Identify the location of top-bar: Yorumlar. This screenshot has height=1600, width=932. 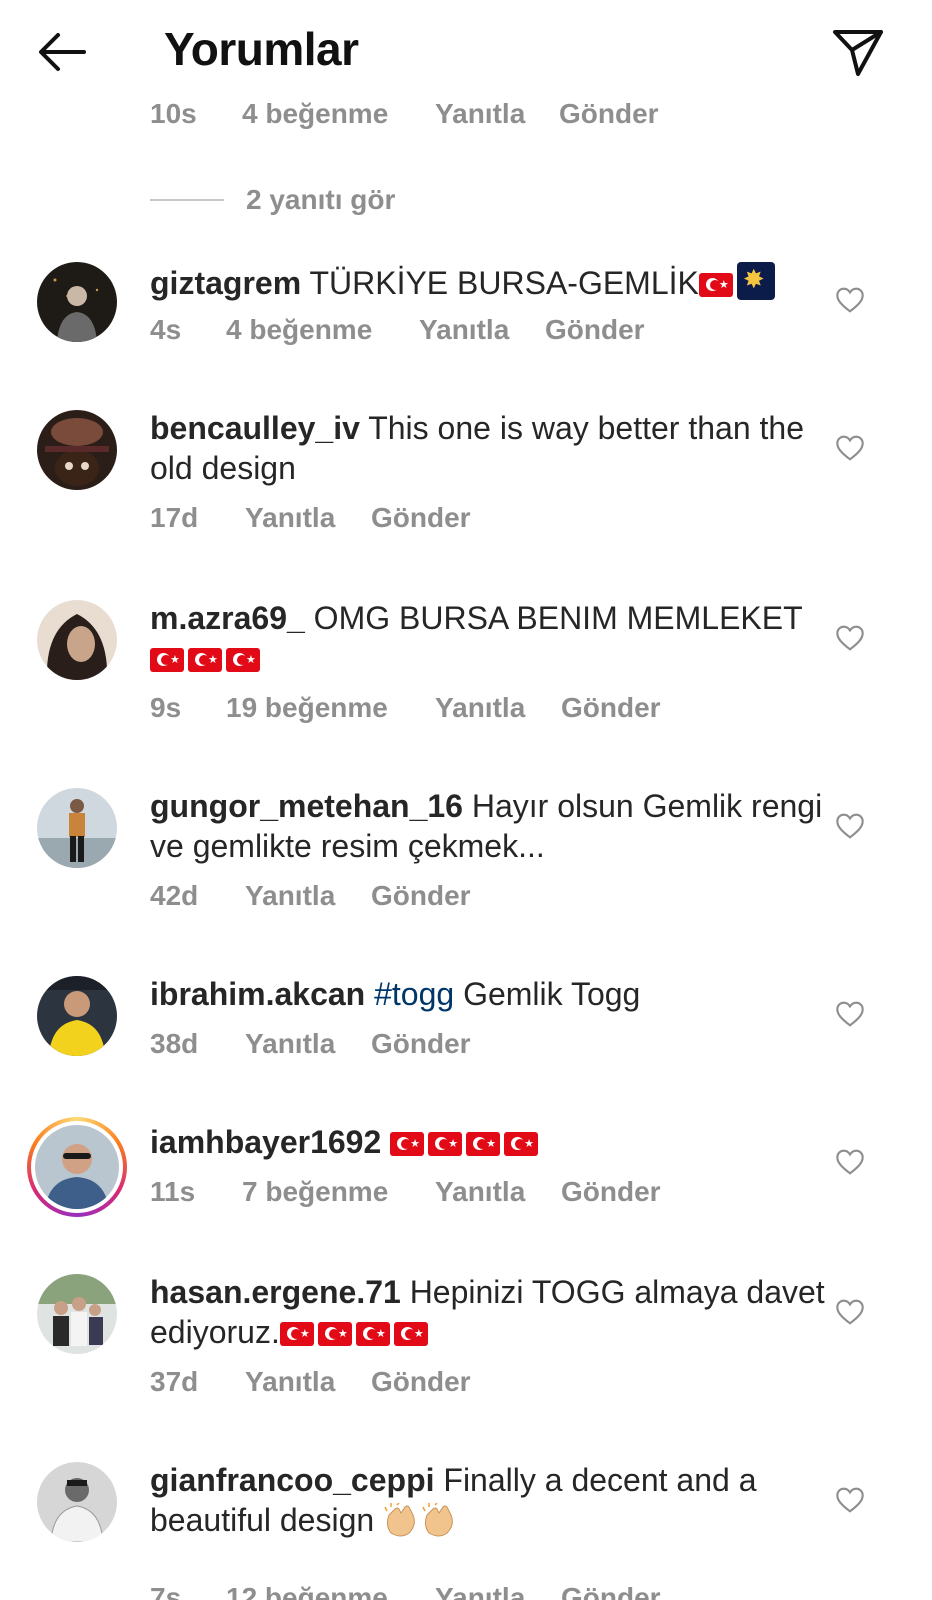
(466, 50).